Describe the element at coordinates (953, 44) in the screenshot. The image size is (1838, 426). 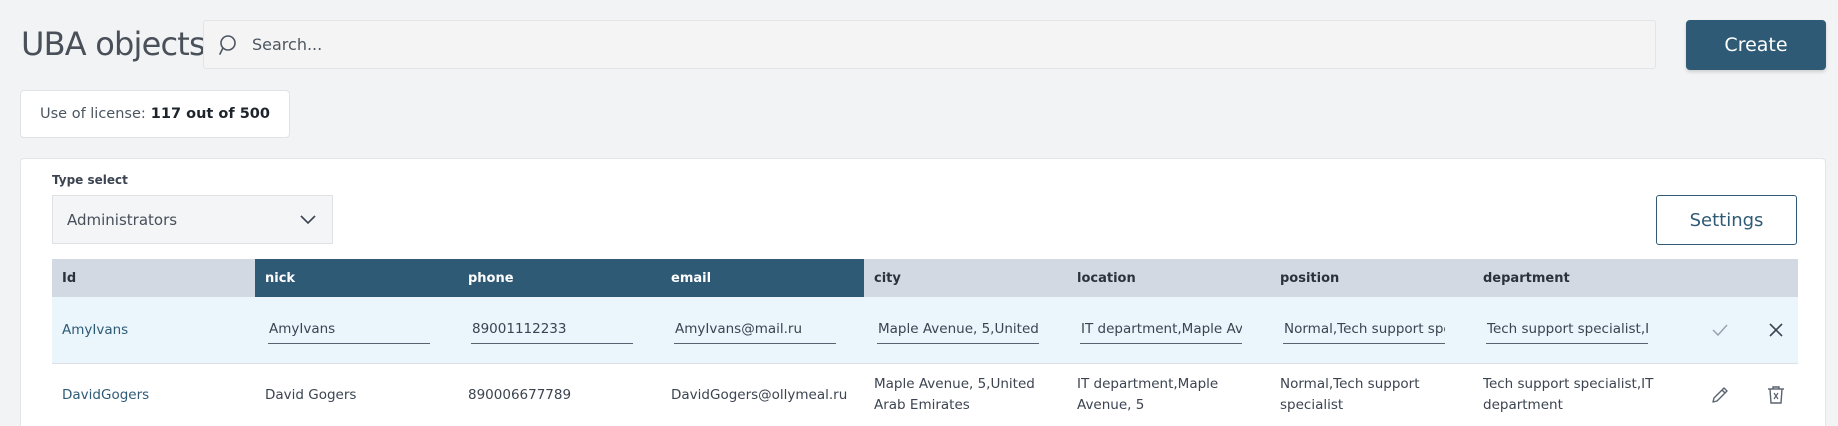
I see `search-input` at that location.